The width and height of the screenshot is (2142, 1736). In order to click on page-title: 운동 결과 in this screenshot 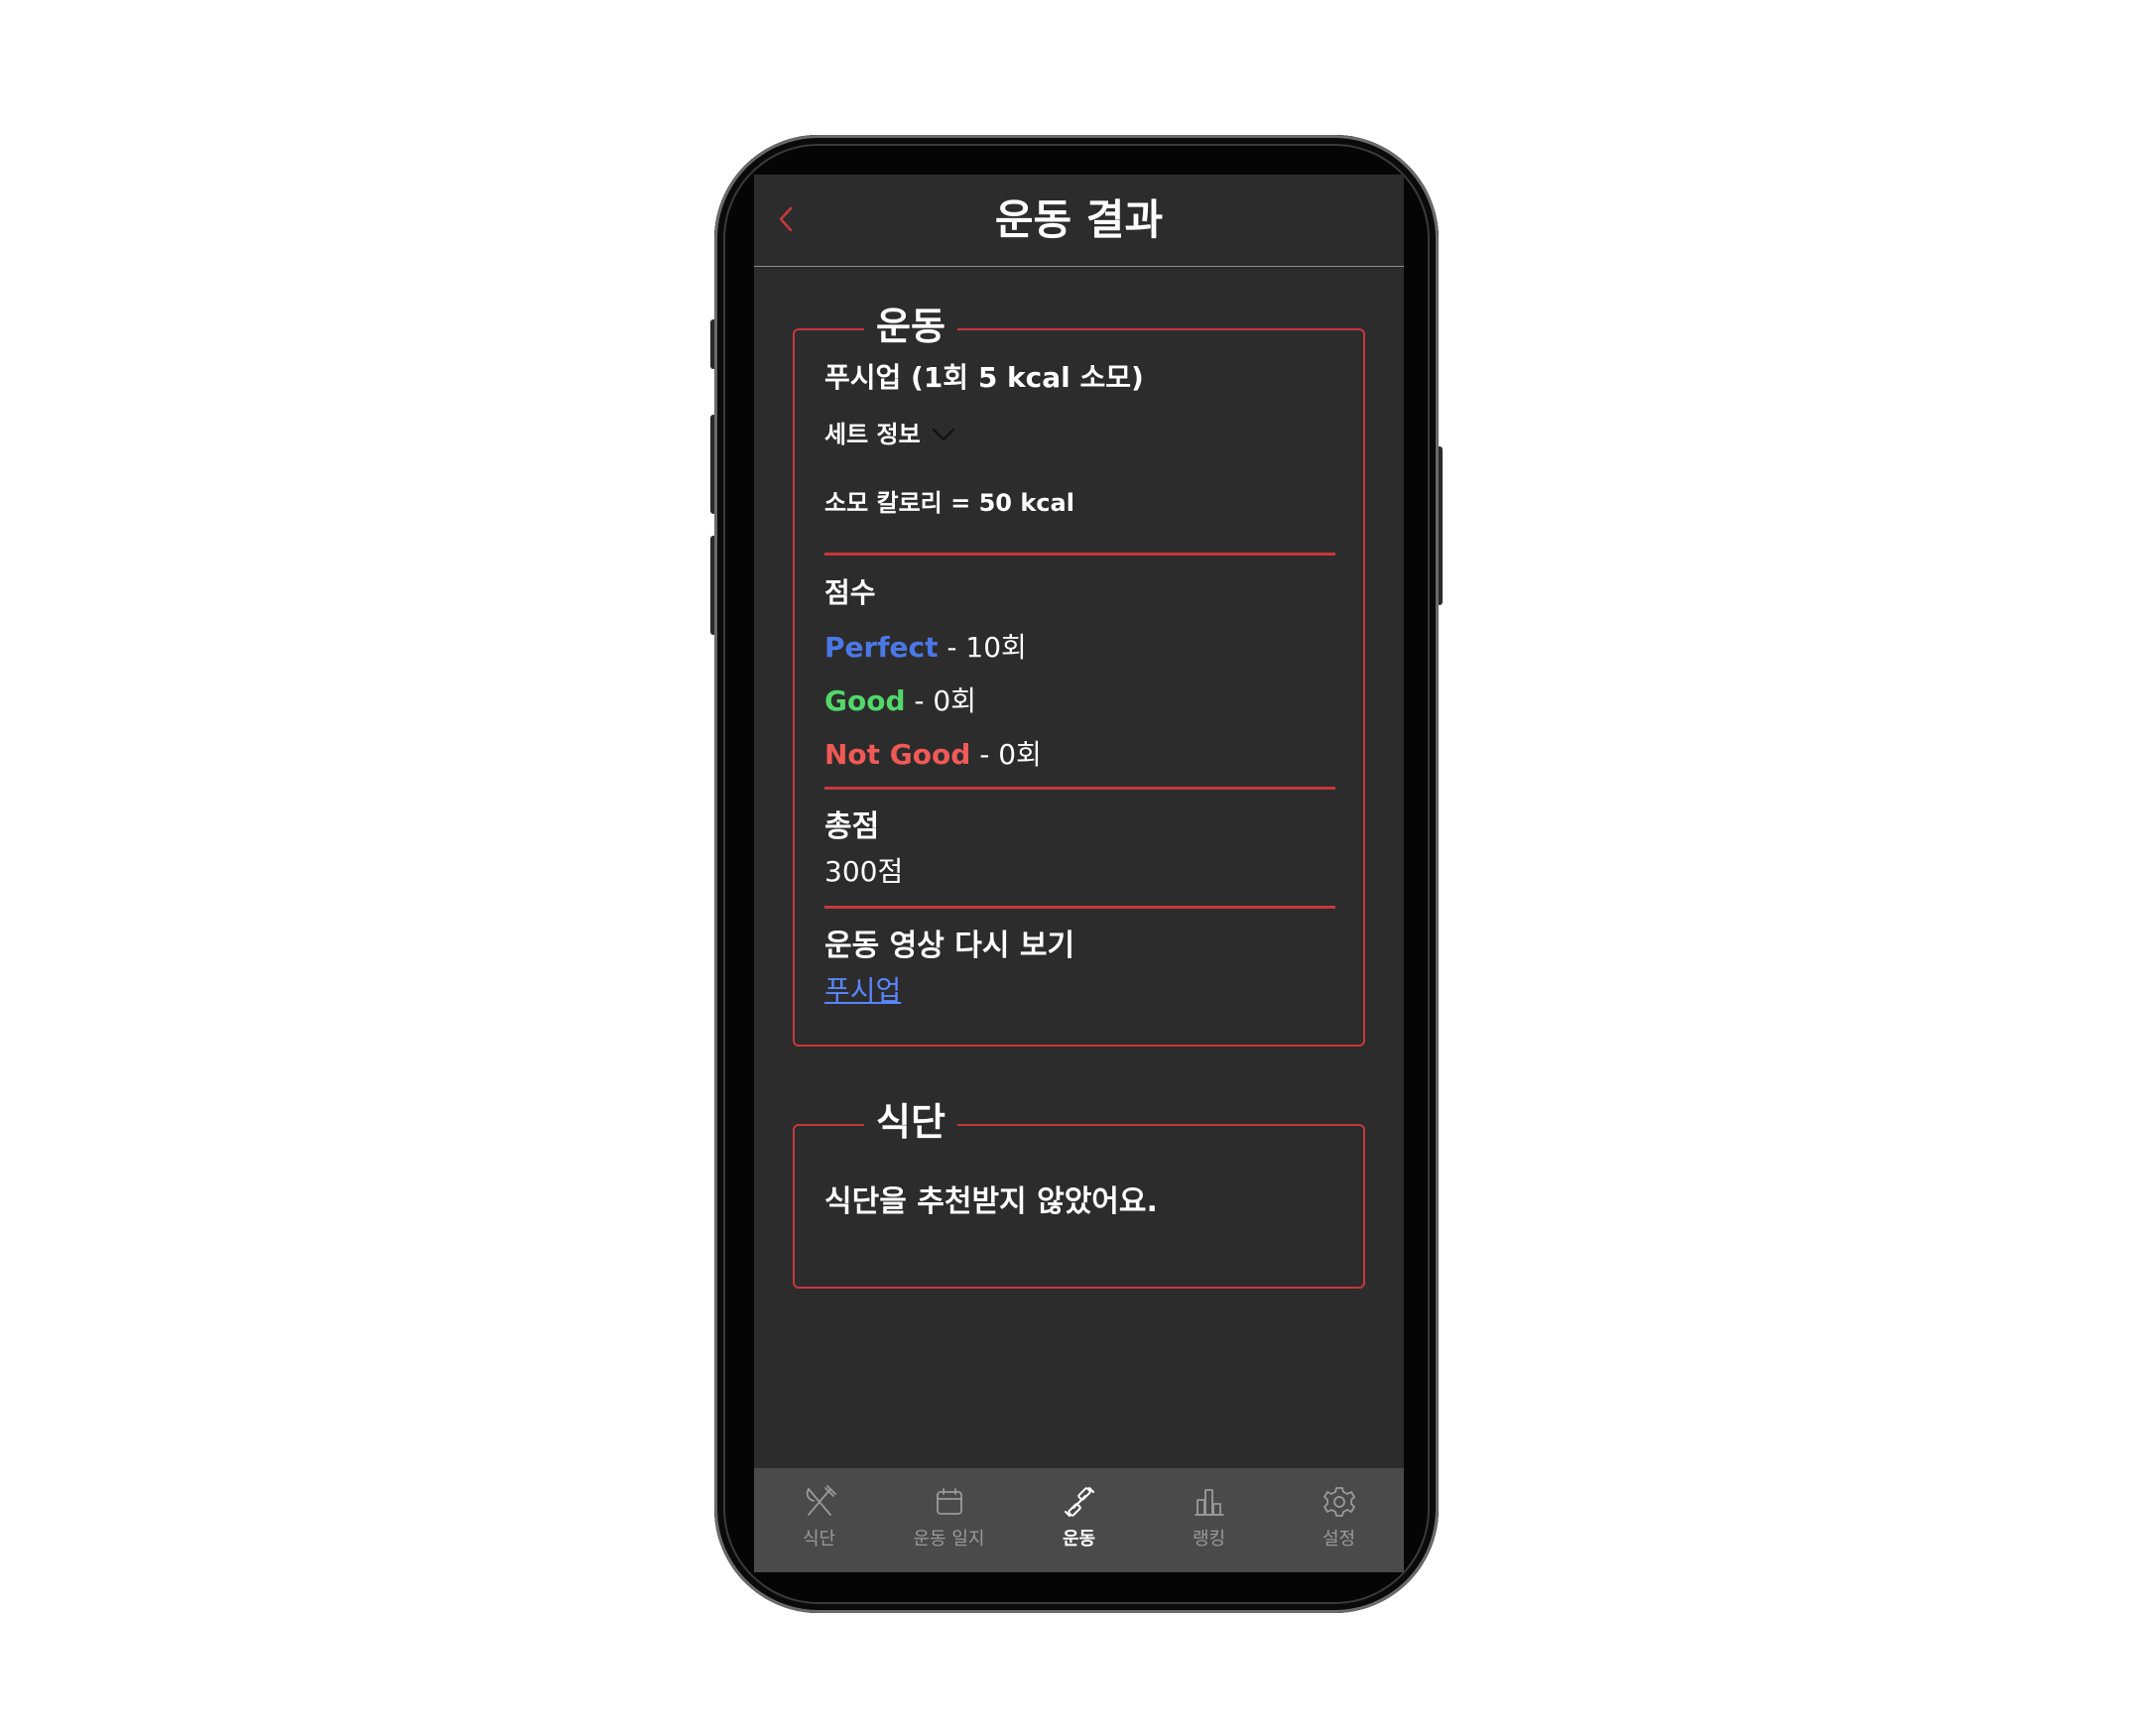, I will do `click(1079, 219)`.